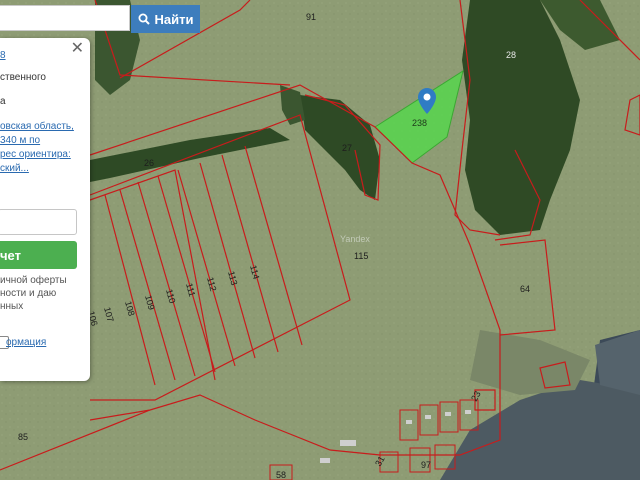 This screenshot has width=640, height=480. What do you see at coordinates (347, 148) in the screenshot?
I see `parcel-label: 27` at bounding box center [347, 148].